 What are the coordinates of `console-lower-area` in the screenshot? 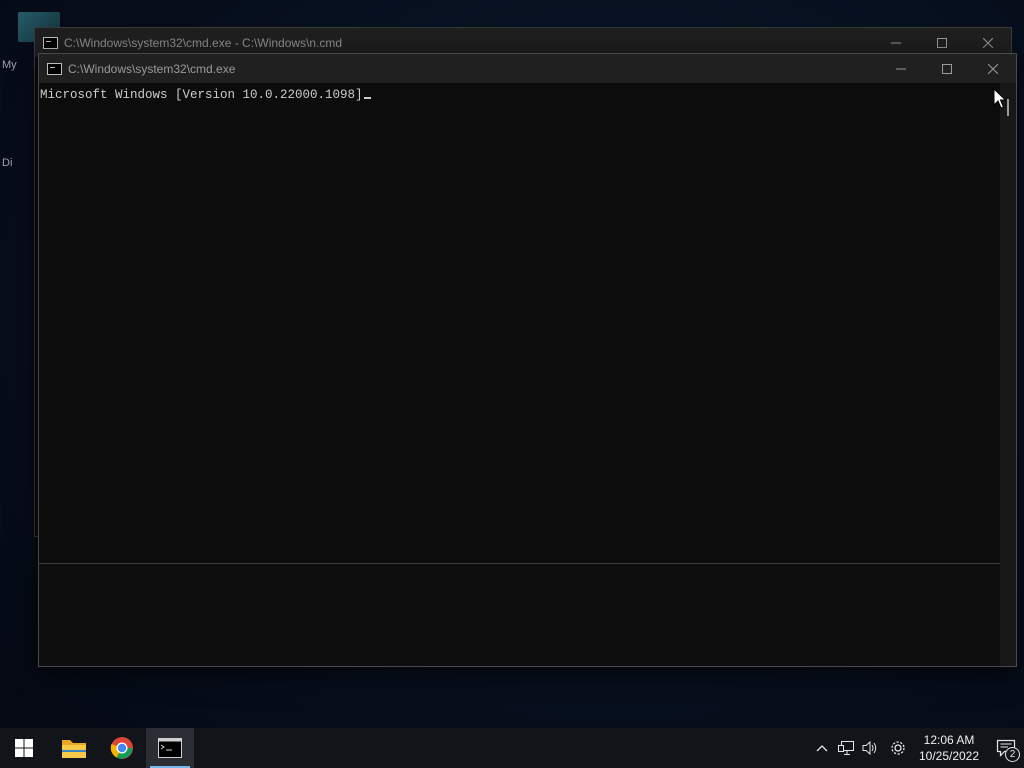 It's located at (519, 615).